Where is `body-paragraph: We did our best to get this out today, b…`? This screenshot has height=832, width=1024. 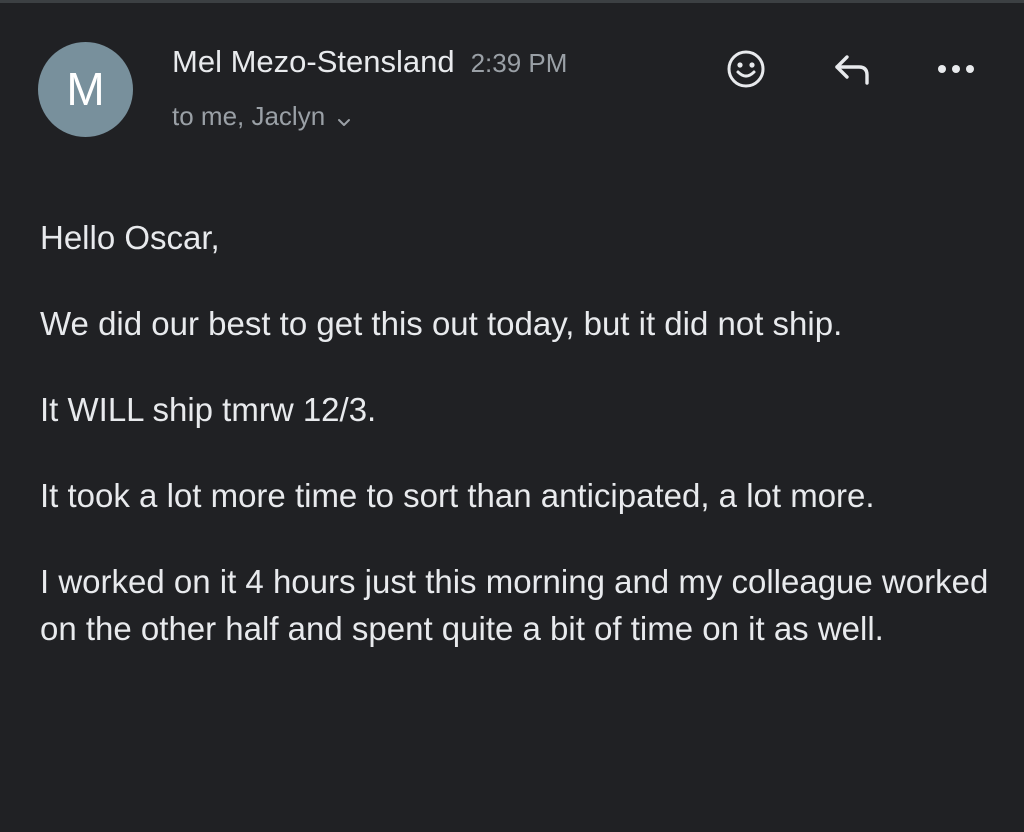 body-paragraph: We did our best to get this out today, b… is located at coordinates (441, 323).